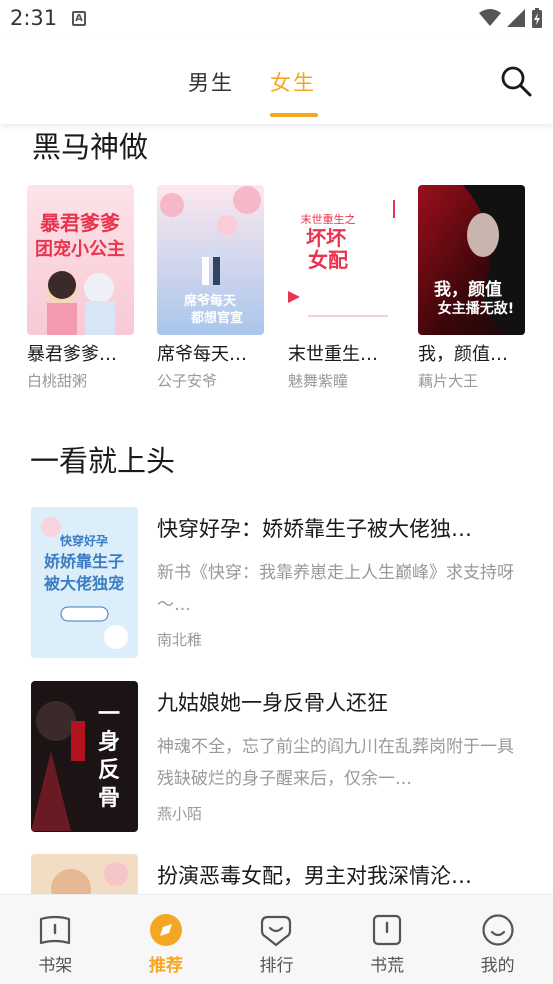  I want to click on svg-text: 娇娇靠生子, so click(84, 561).